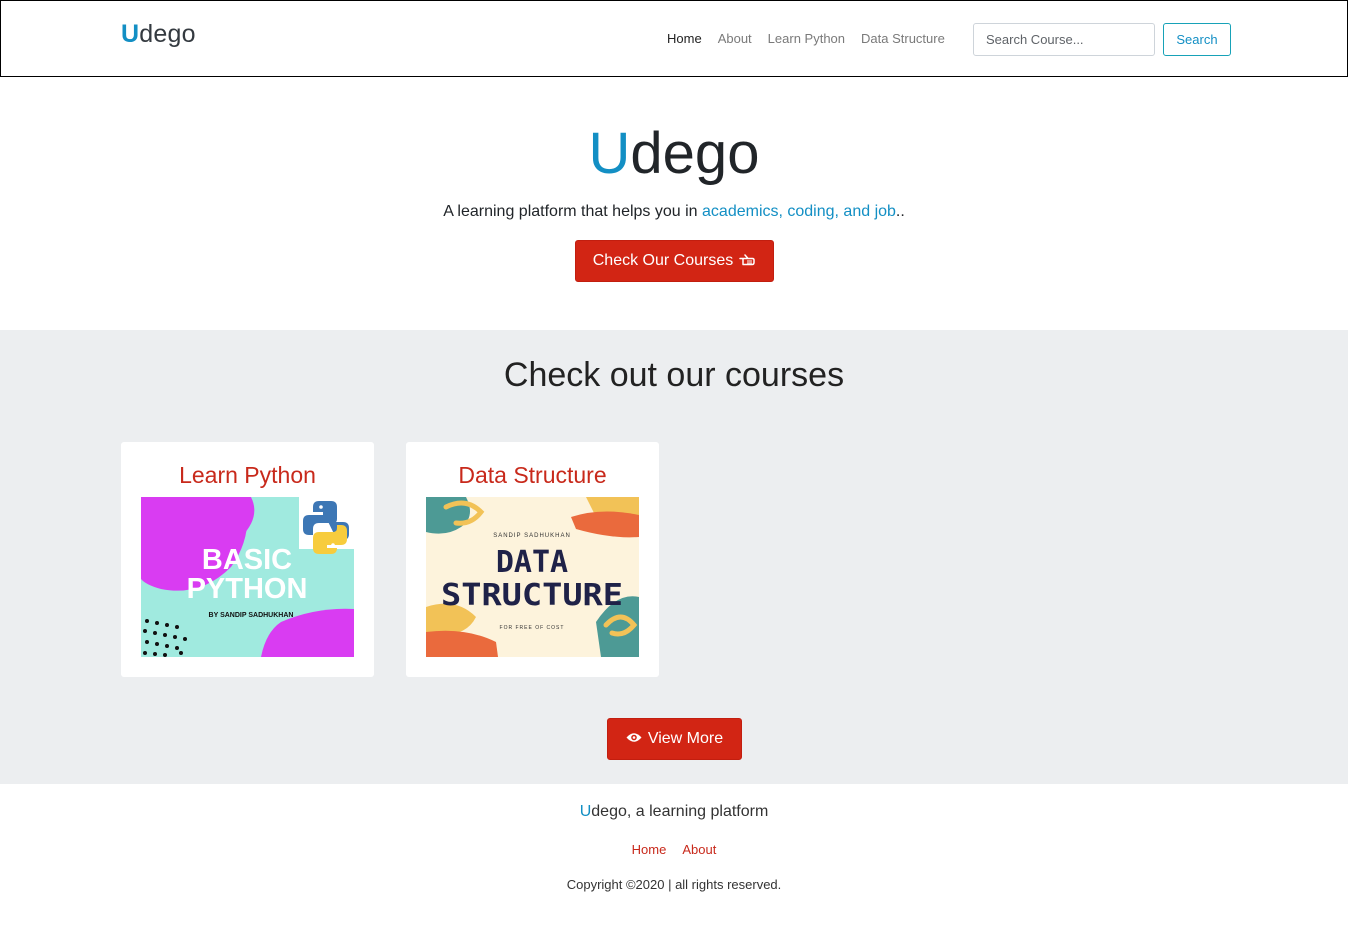 The height and width of the screenshot is (925, 1348). What do you see at coordinates (251, 615) in the screenshot?
I see `python-thumb-byline: BY SANDIP SADHUKHAN` at bounding box center [251, 615].